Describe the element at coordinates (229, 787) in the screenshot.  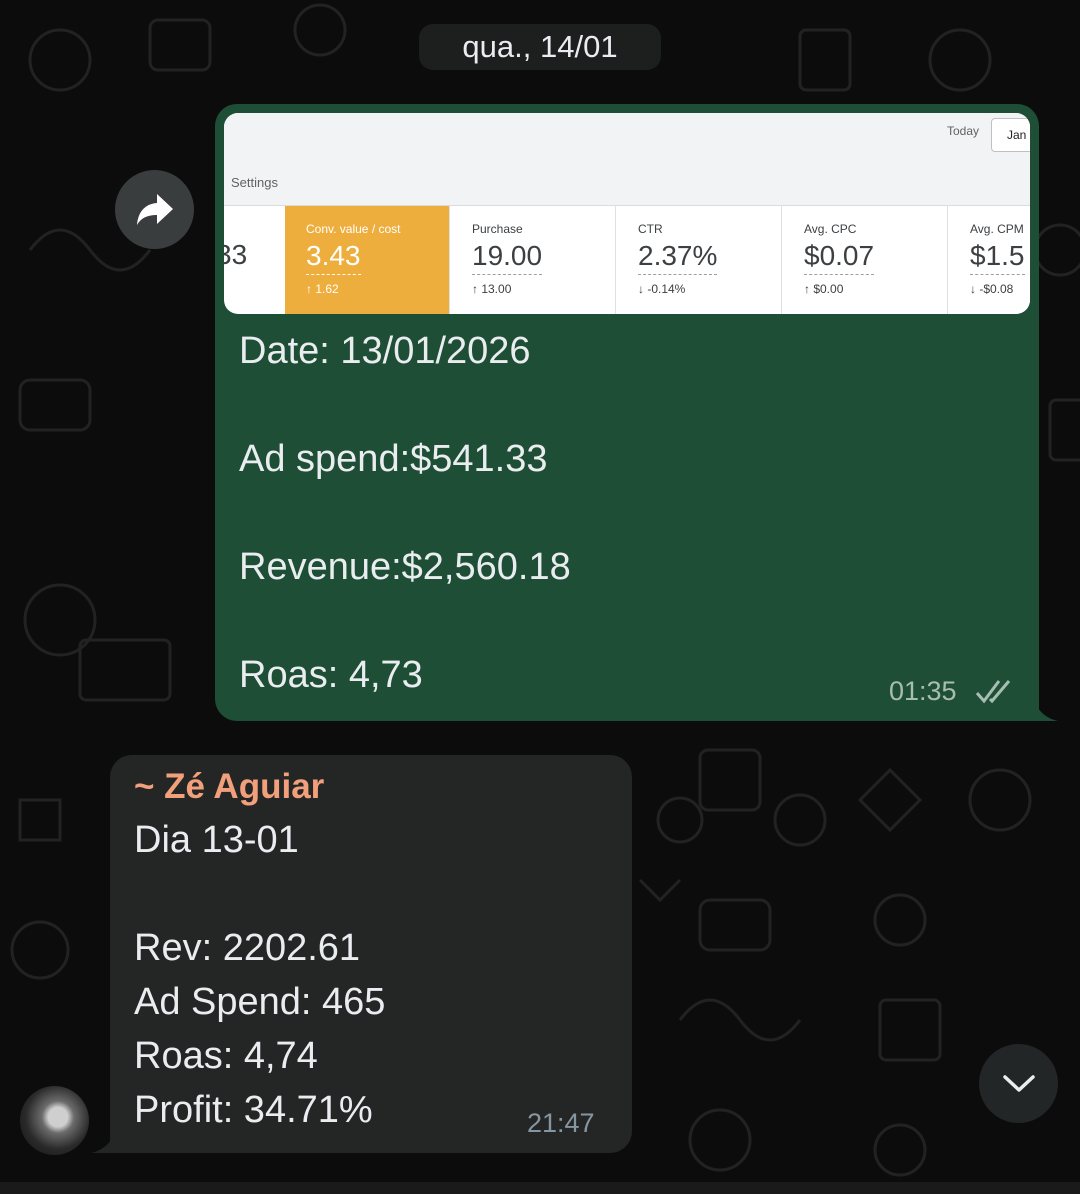
I see `sender-name: ~ Zé Aguiar` at that location.